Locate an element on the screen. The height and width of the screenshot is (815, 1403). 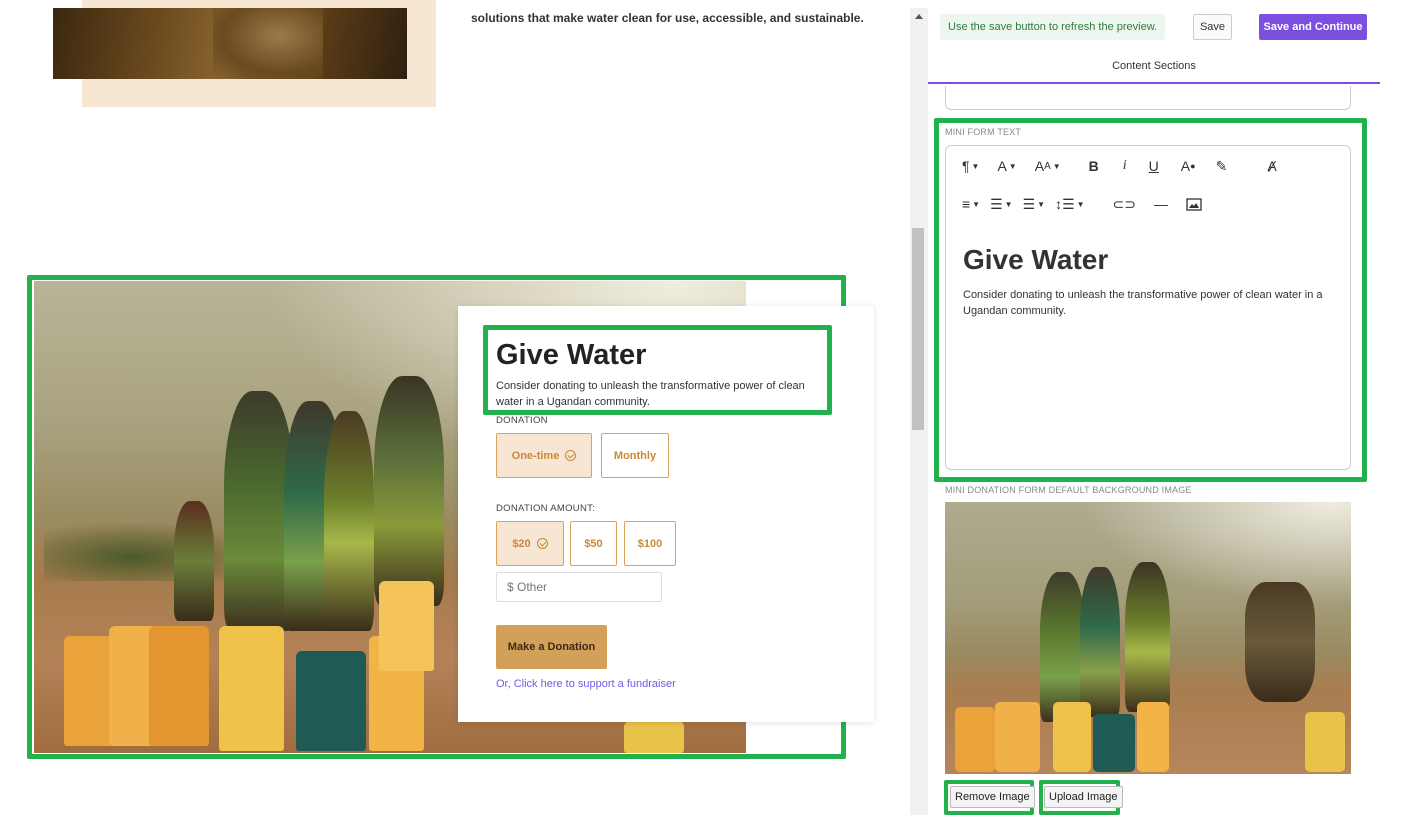
amount-50-option: $50 is located at coordinates (593, 543).